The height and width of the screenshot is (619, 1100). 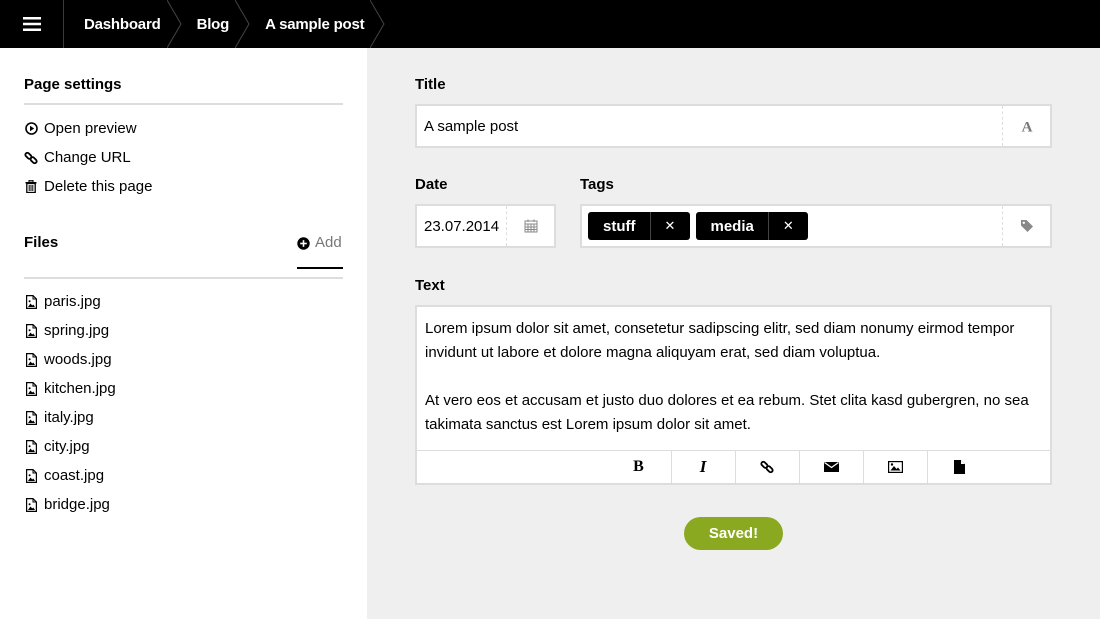 I want to click on tags-label: Tags, so click(x=597, y=184).